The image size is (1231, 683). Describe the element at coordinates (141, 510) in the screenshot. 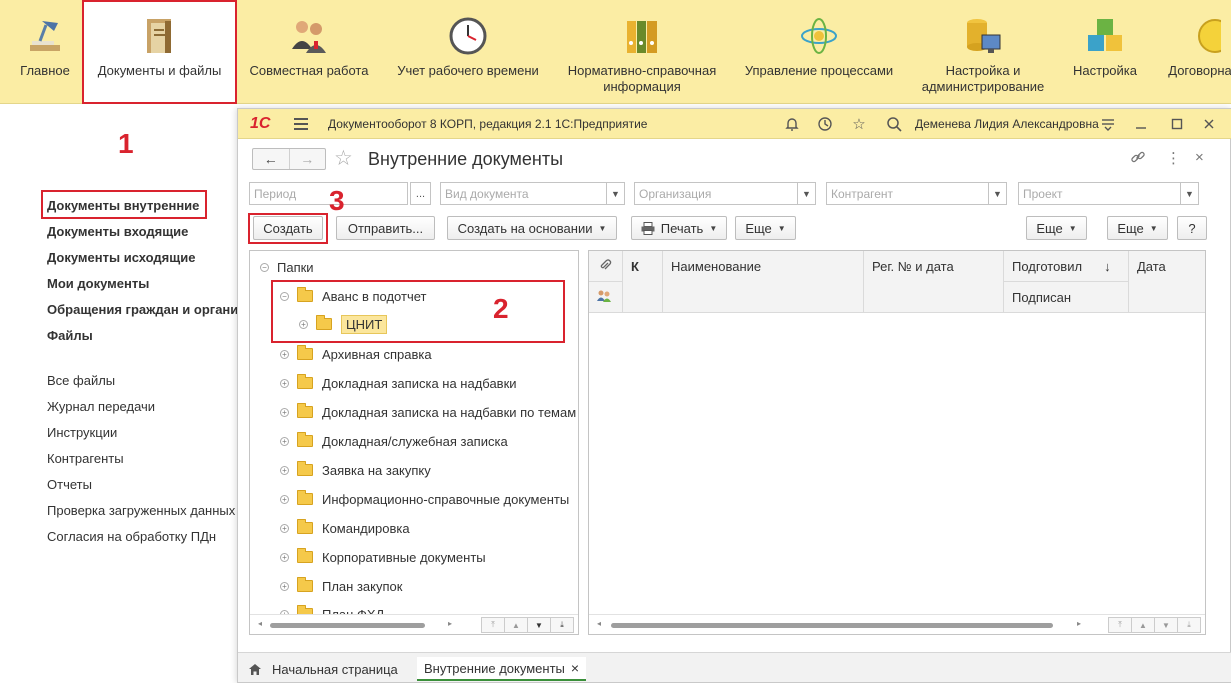

I see `nav-data-check: Проверка загруженных данных` at that location.